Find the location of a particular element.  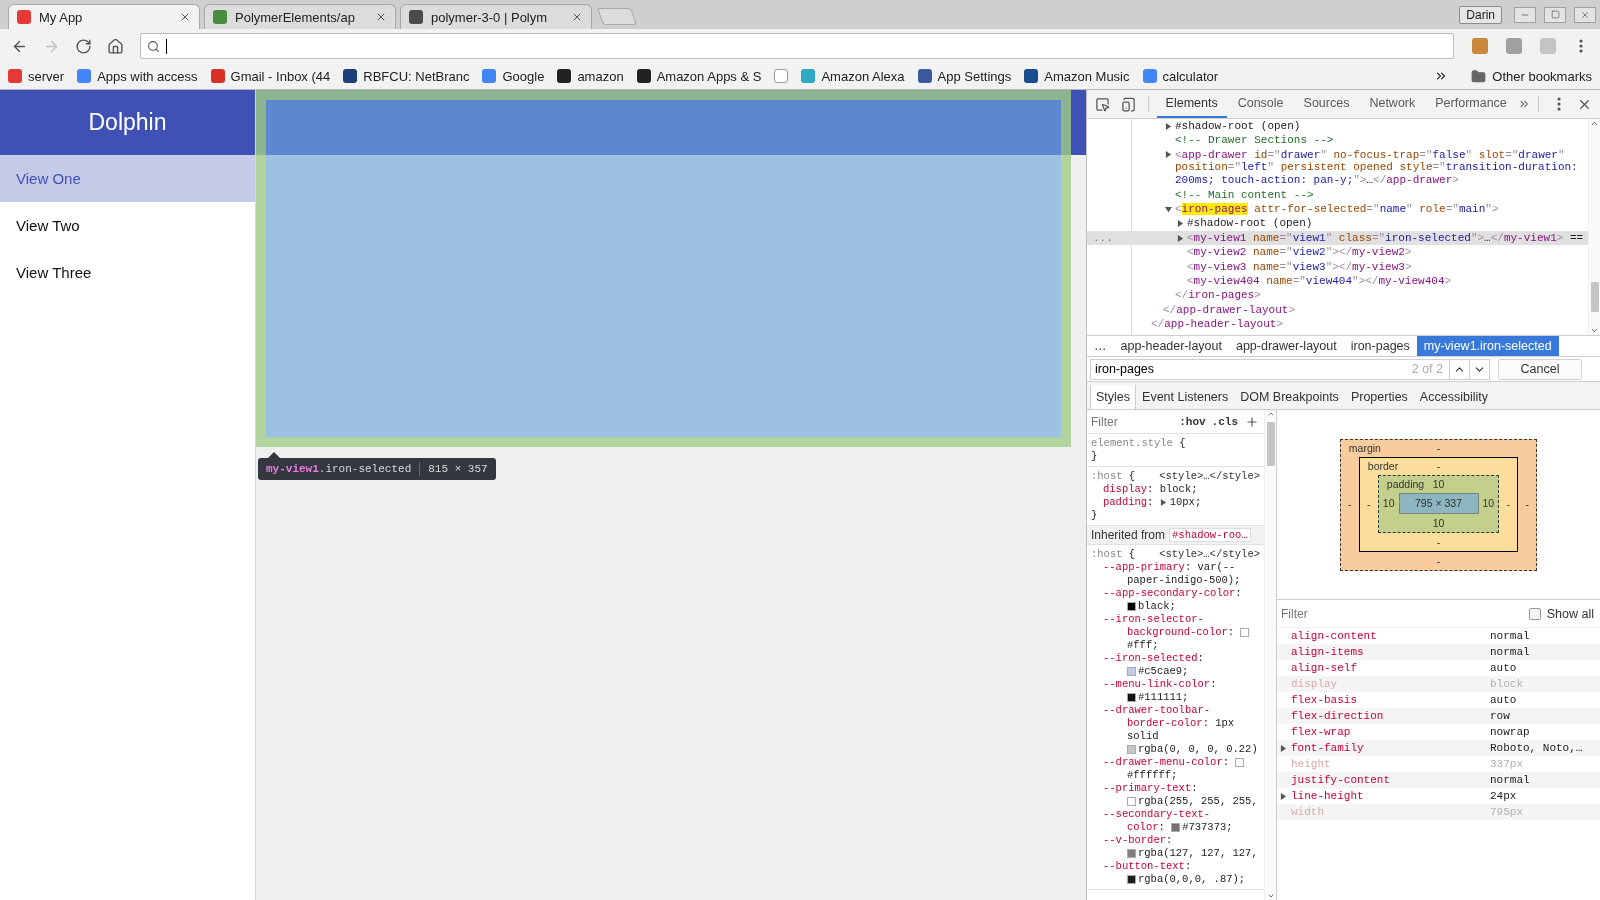

browser-tab: My App is located at coordinates (104, 16).